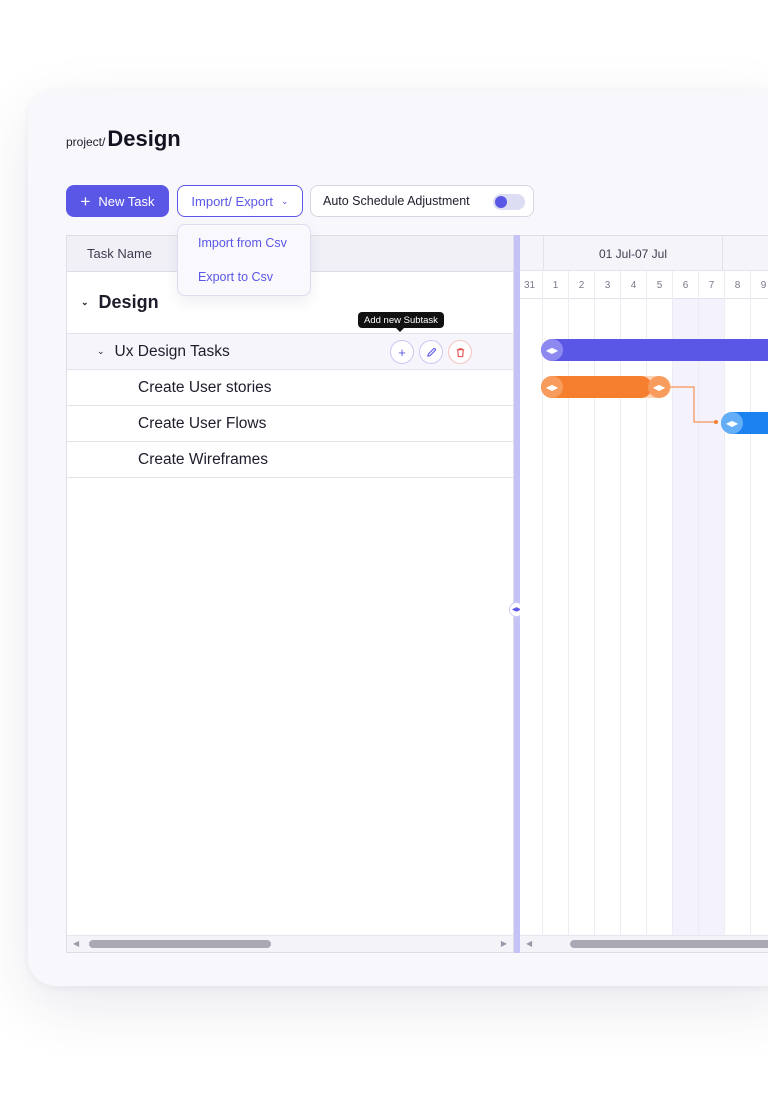  What do you see at coordinates (686, 285) in the screenshot?
I see `day-label: 6` at bounding box center [686, 285].